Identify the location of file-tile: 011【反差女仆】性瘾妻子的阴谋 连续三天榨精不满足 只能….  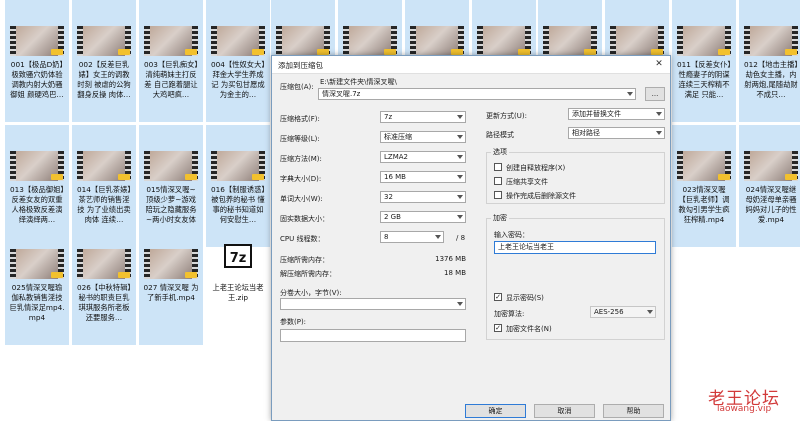
(704, 61).